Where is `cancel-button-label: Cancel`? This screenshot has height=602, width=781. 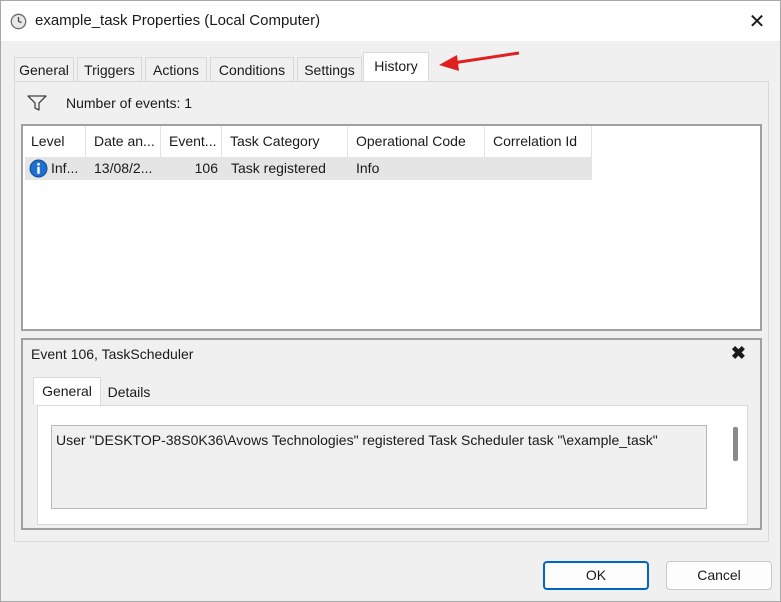 cancel-button-label: Cancel is located at coordinates (719, 575).